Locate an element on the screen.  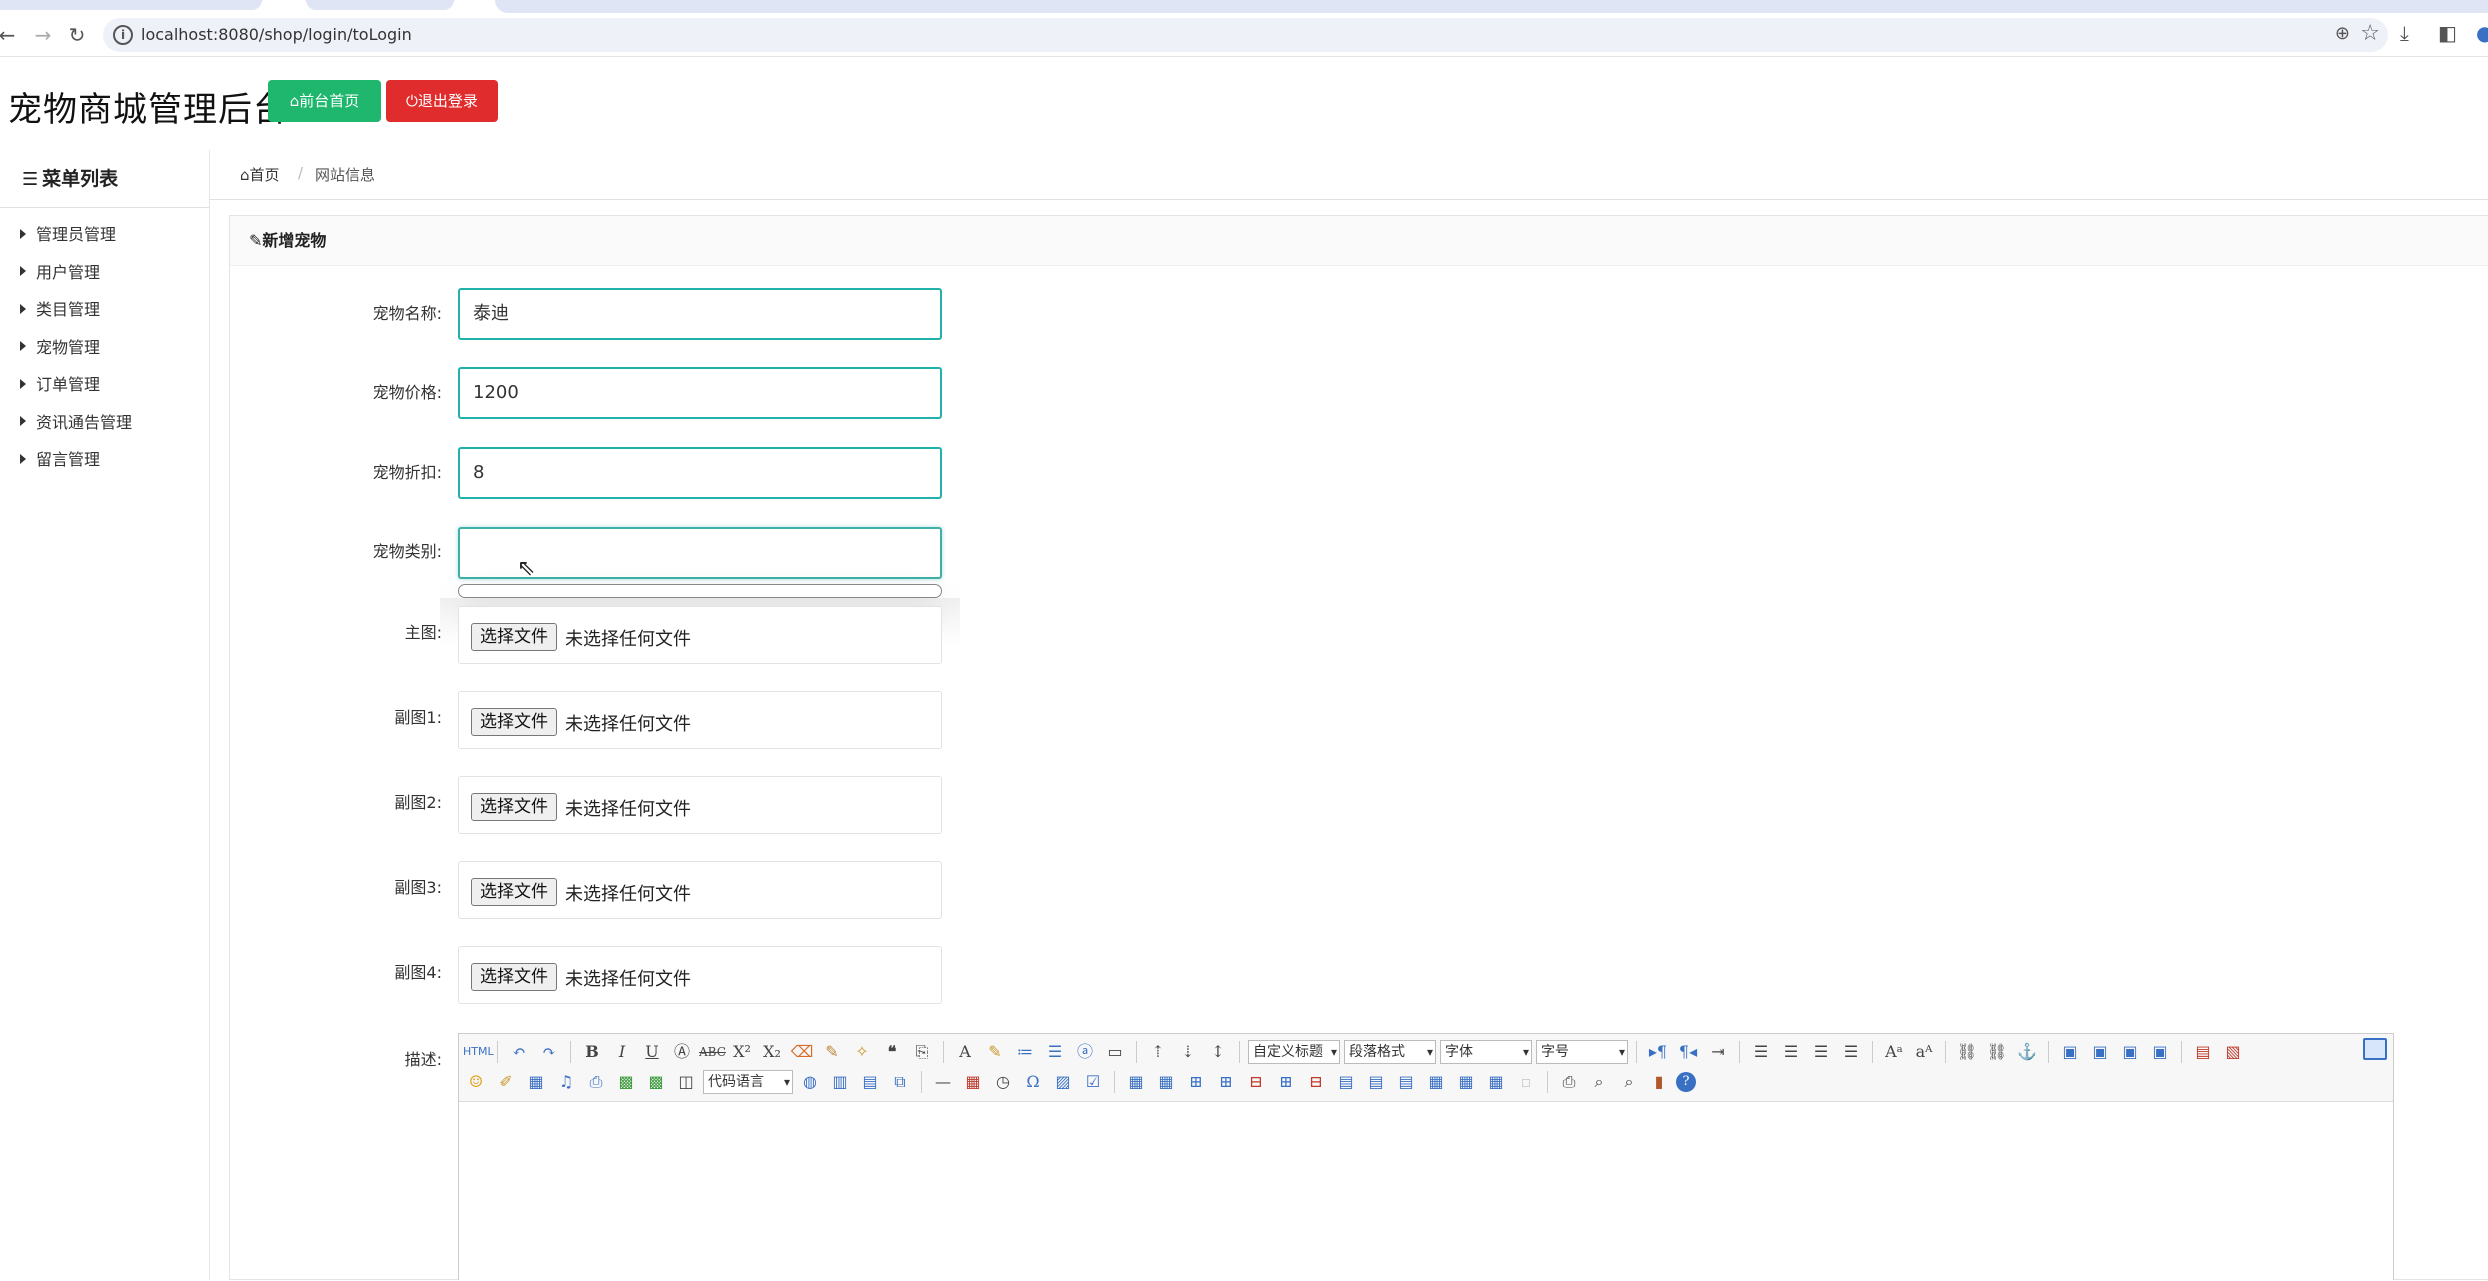
subscript-icon: X₂ is located at coordinates (772, 1052).